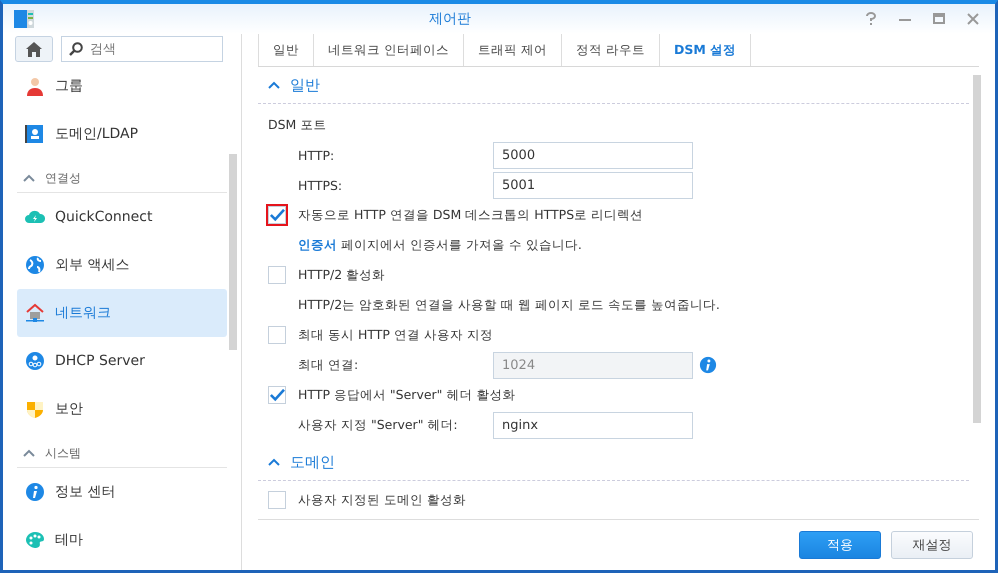 This screenshot has height=573, width=998. Describe the element at coordinates (342, 275) in the screenshot. I see `checkbox-label: HTTP/2 활성화` at that location.